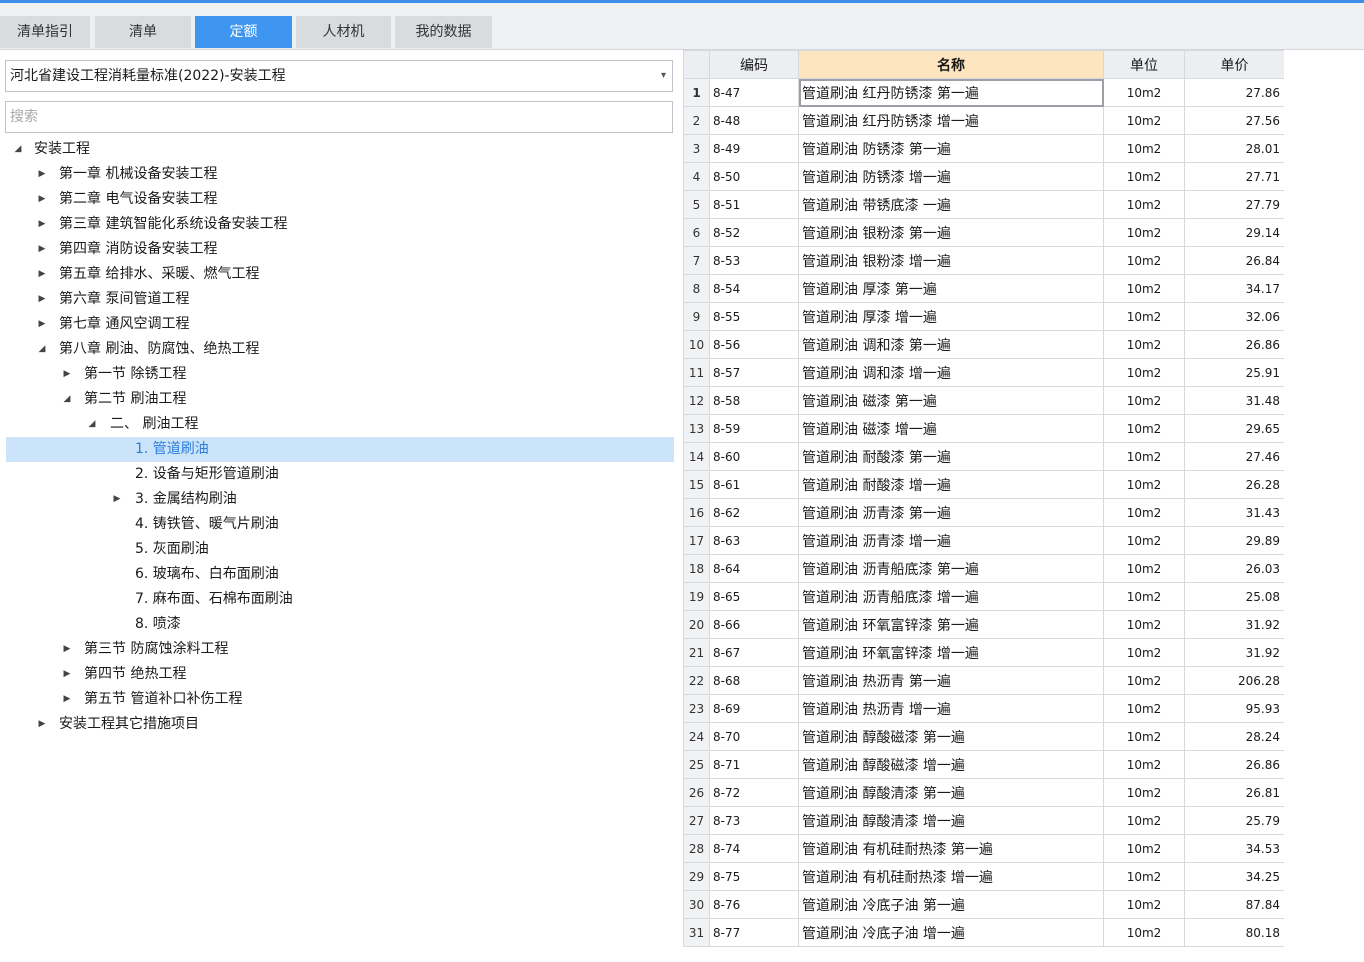 Image resolution: width=1364 pixels, height=962 pixels. Describe the element at coordinates (951, 456) in the screenshot. I see `name-cell: 管道刷油 耐酸漆 第一遍` at that location.